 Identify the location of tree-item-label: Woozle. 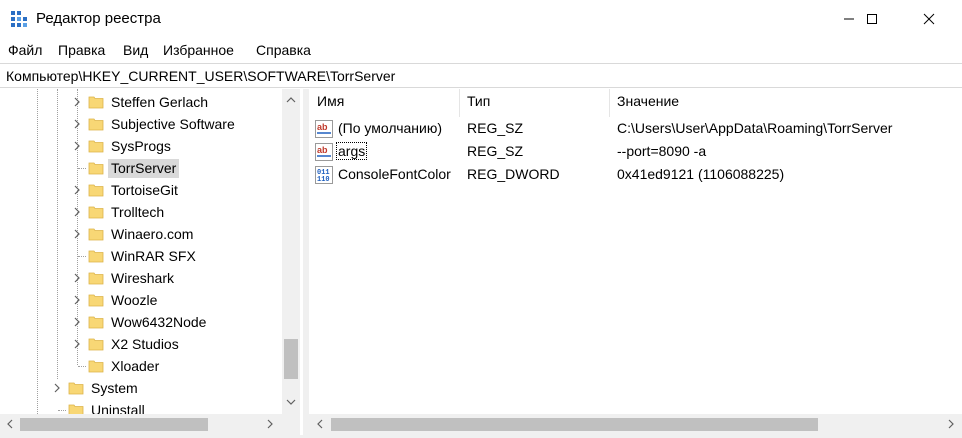
(134, 300).